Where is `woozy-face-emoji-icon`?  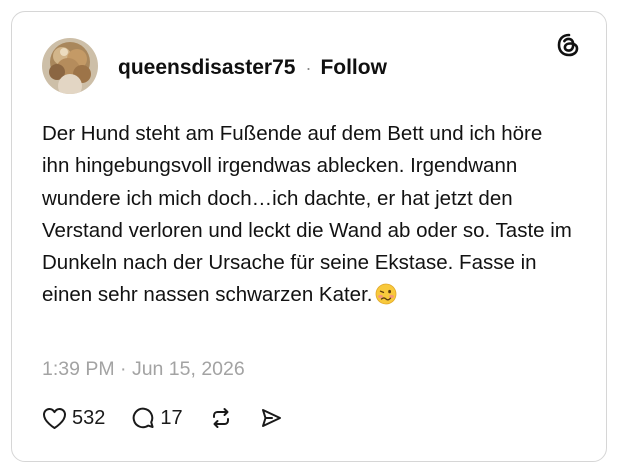 woozy-face-emoji-icon is located at coordinates (386, 294).